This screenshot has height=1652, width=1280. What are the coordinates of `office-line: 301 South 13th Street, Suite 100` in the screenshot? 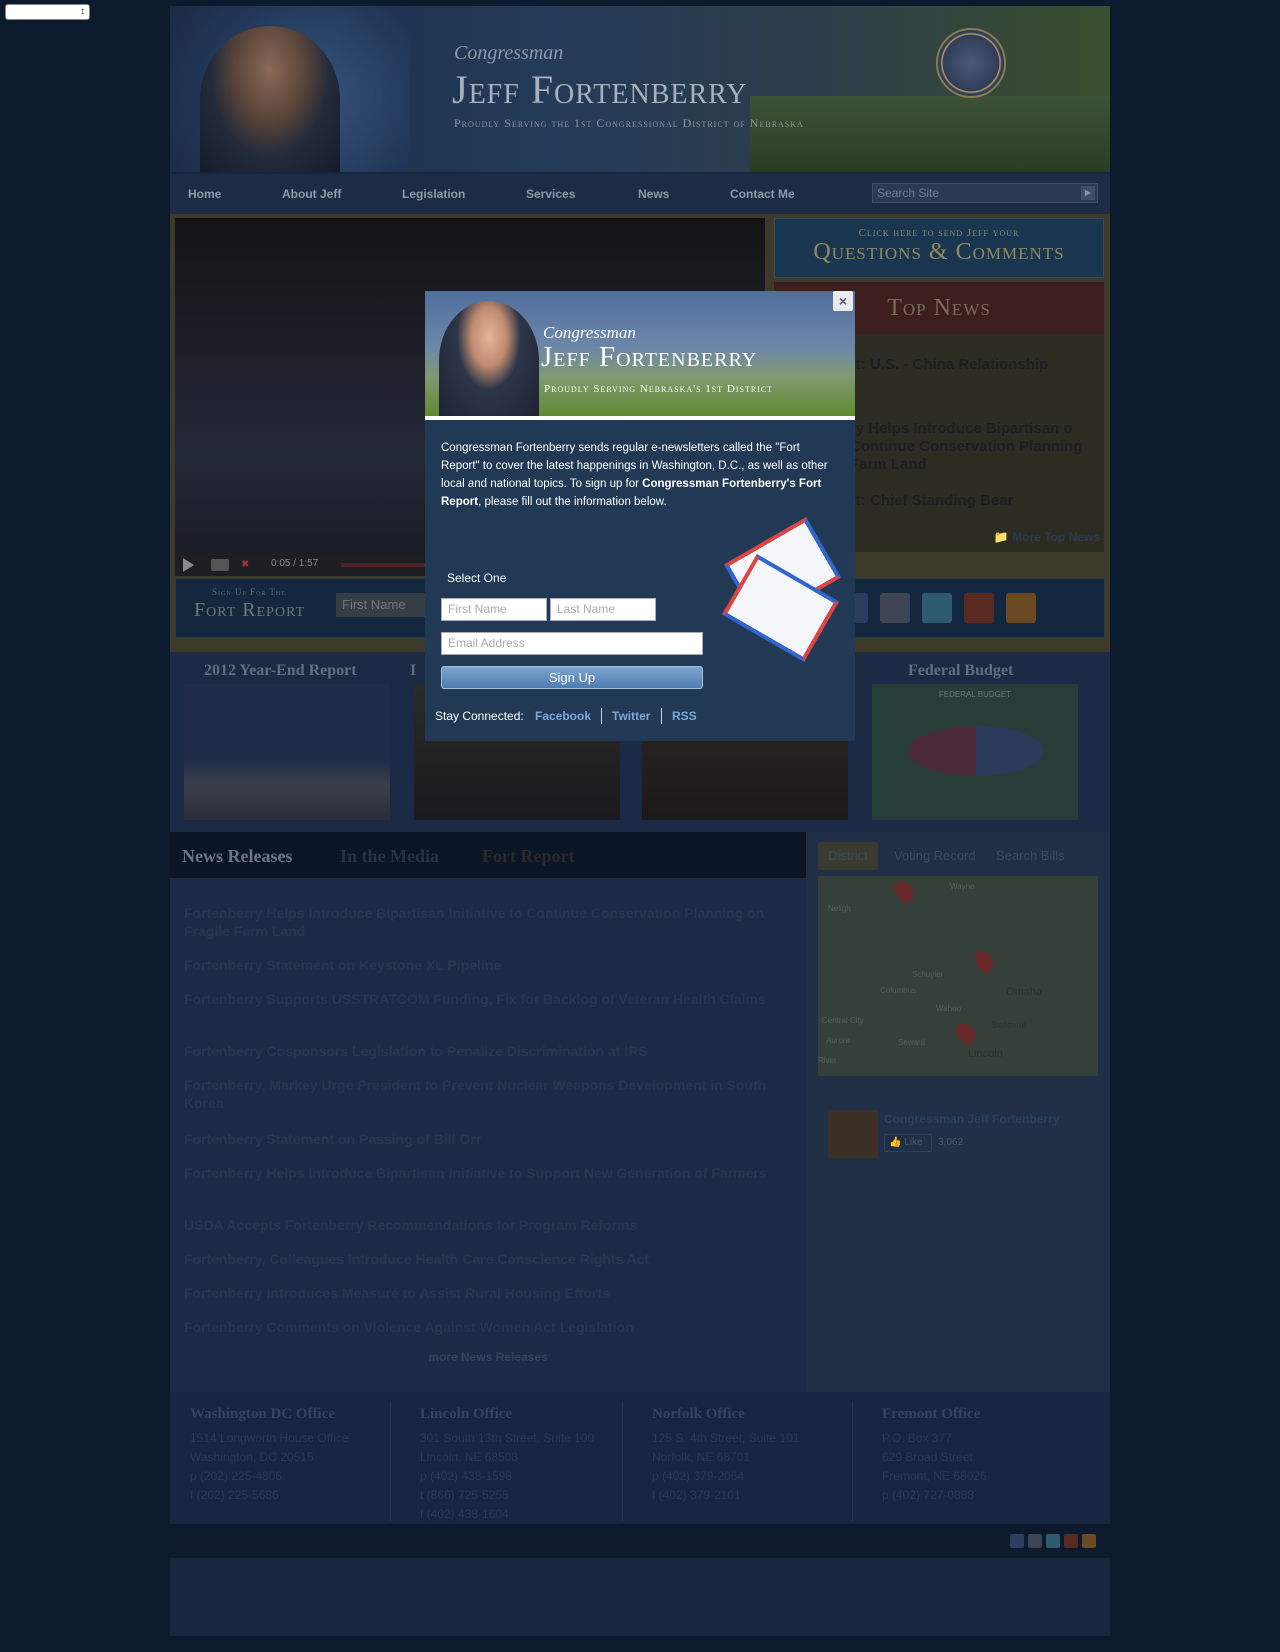 It's located at (507, 1438).